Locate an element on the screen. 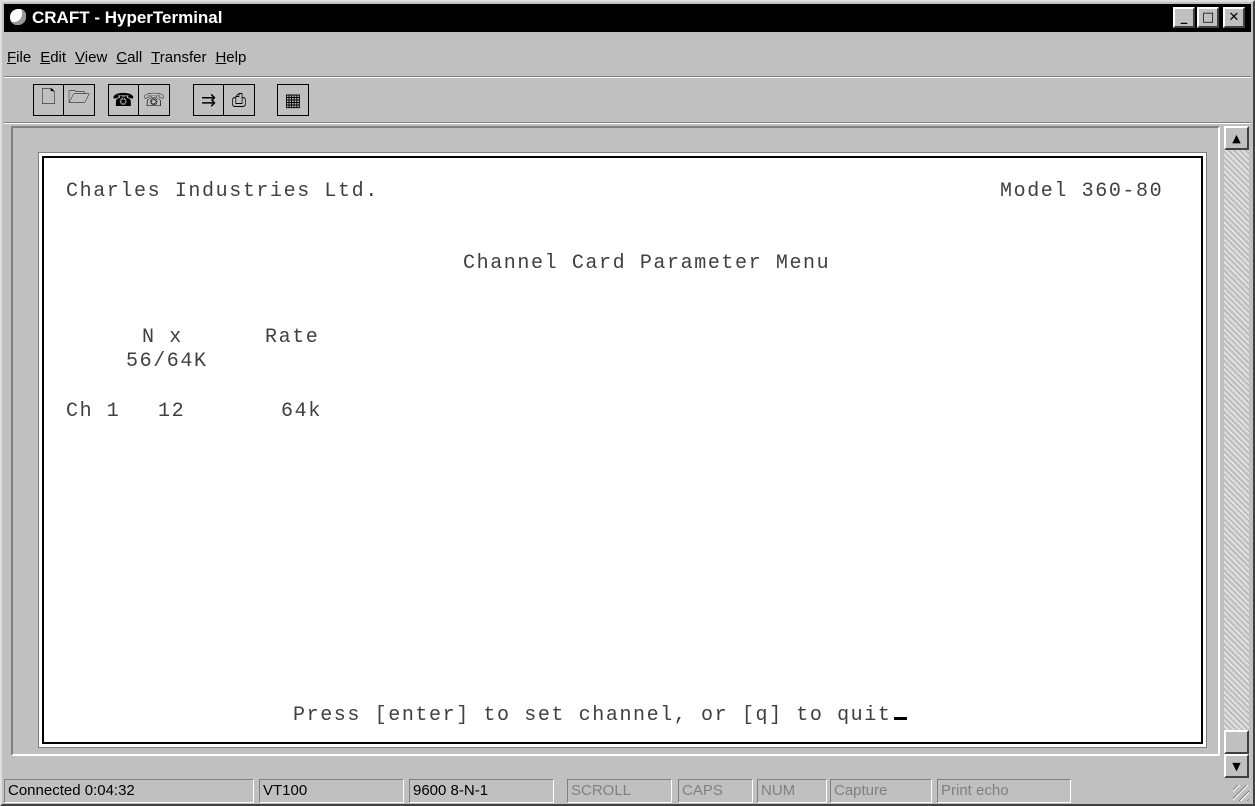  menu-transfer-accel: T is located at coordinates (155, 57).